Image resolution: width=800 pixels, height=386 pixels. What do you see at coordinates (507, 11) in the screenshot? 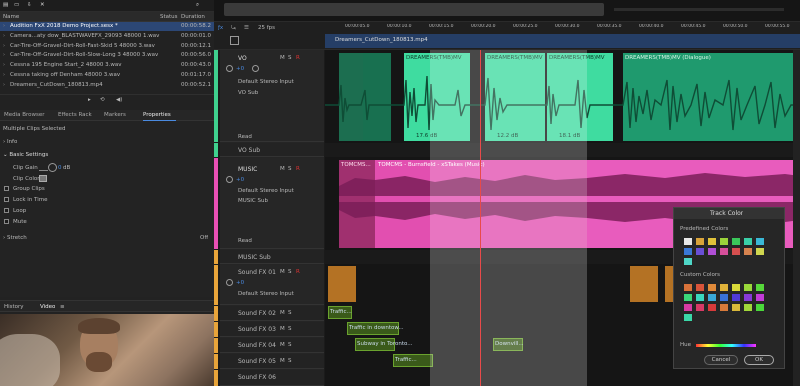
I see `zoom-navigator` at bounding box center [507, 11].